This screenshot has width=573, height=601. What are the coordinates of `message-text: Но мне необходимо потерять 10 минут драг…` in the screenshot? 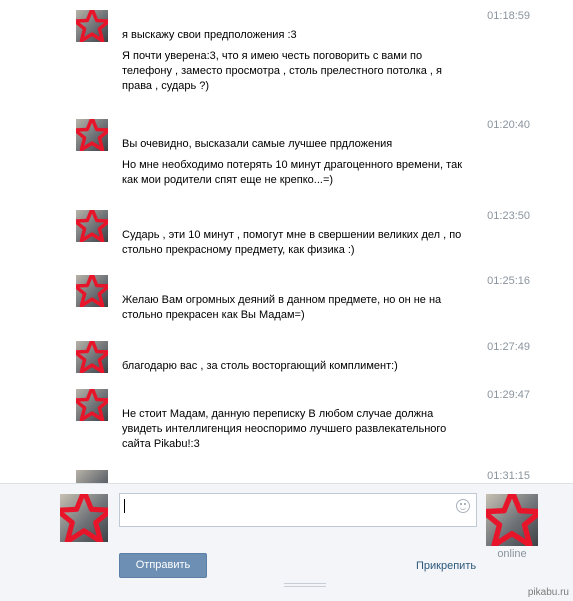 It's located at (292, 172).